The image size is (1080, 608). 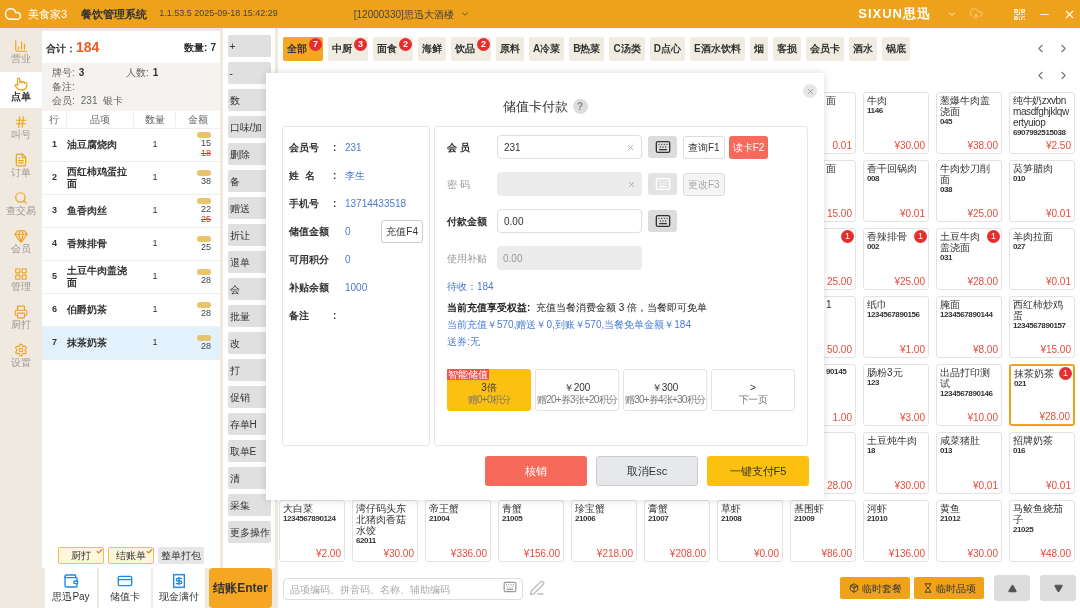 What do you see at coordinates (969, 327) in the screenshot?
I see `product-card: 腌面 1234567890144 ¥8.00` at bounding box center [969, 327].